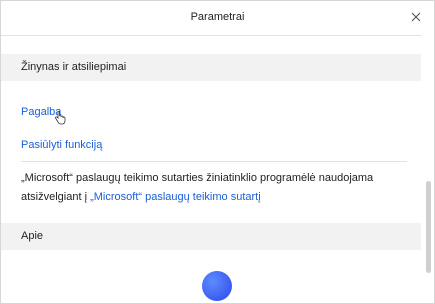 The width and height of the screenshot is (435, 304). I want to click on blue-circle-logo, so click(217, 286).